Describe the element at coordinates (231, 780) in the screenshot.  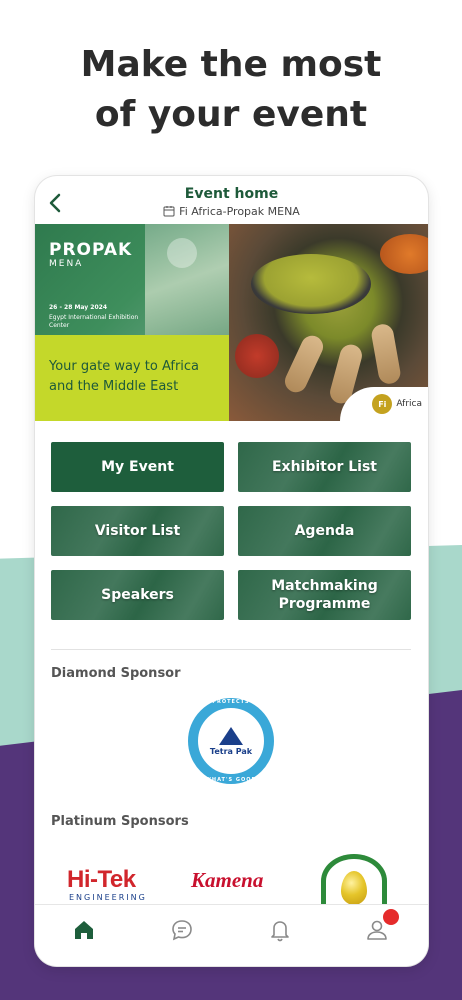
I see `tetra-ring-bottom-text: WHAT'S GOOD` at that location.